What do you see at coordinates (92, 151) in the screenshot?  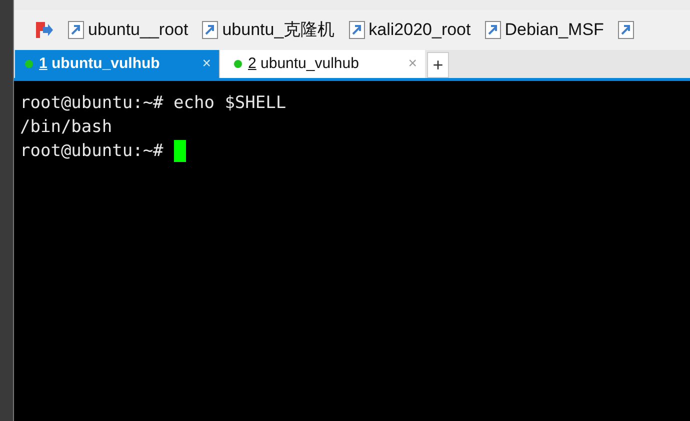 I see `terminal-line: root@ubuntu:~#` at bounding box center [92, 151].